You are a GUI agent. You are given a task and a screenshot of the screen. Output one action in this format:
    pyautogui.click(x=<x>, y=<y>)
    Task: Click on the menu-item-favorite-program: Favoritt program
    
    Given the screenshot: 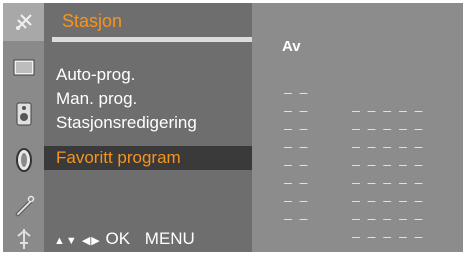 What is the action you would take?
    pyautogui.click(x=148, y=158)
    